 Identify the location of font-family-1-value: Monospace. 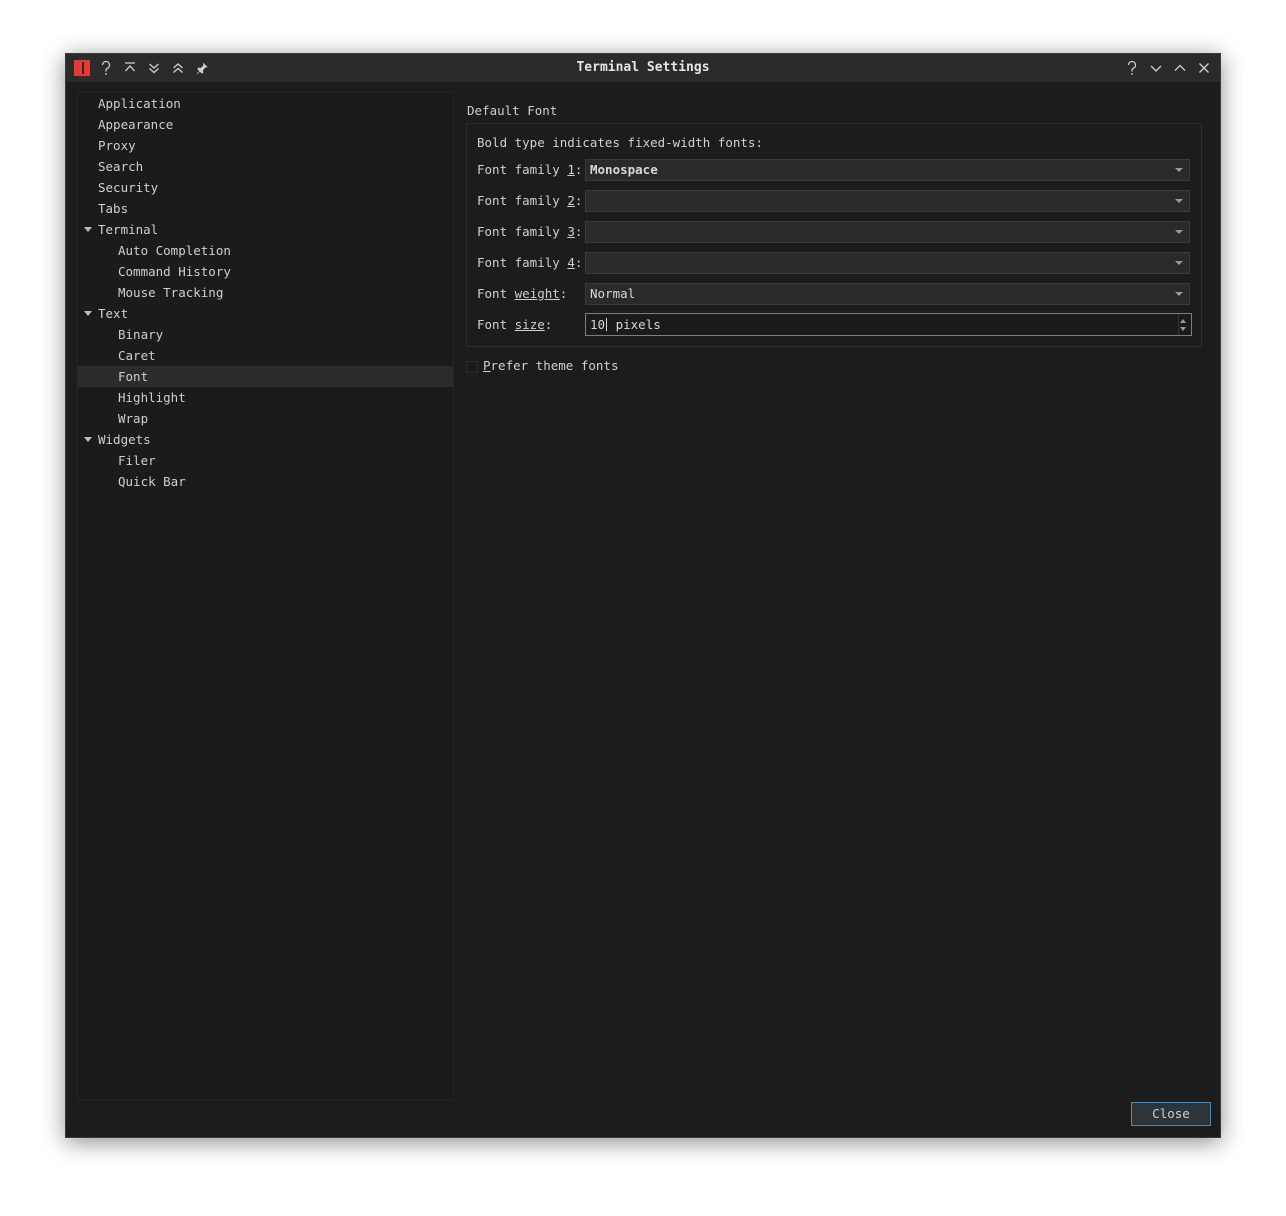
(624, 169).